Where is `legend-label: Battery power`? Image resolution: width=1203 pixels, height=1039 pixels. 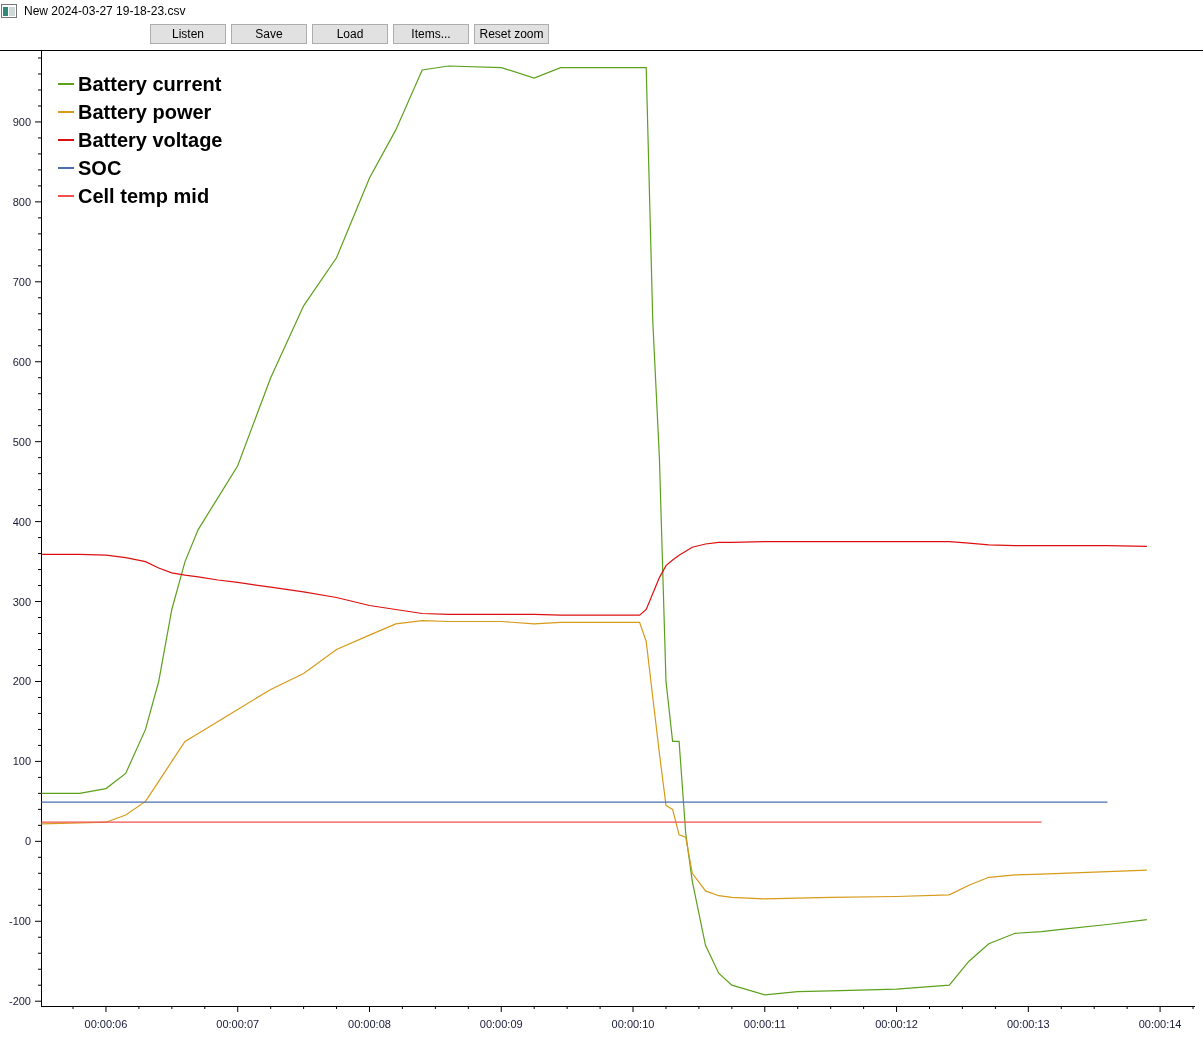 legend-label: Battery power is located at coordinates (145, 112).